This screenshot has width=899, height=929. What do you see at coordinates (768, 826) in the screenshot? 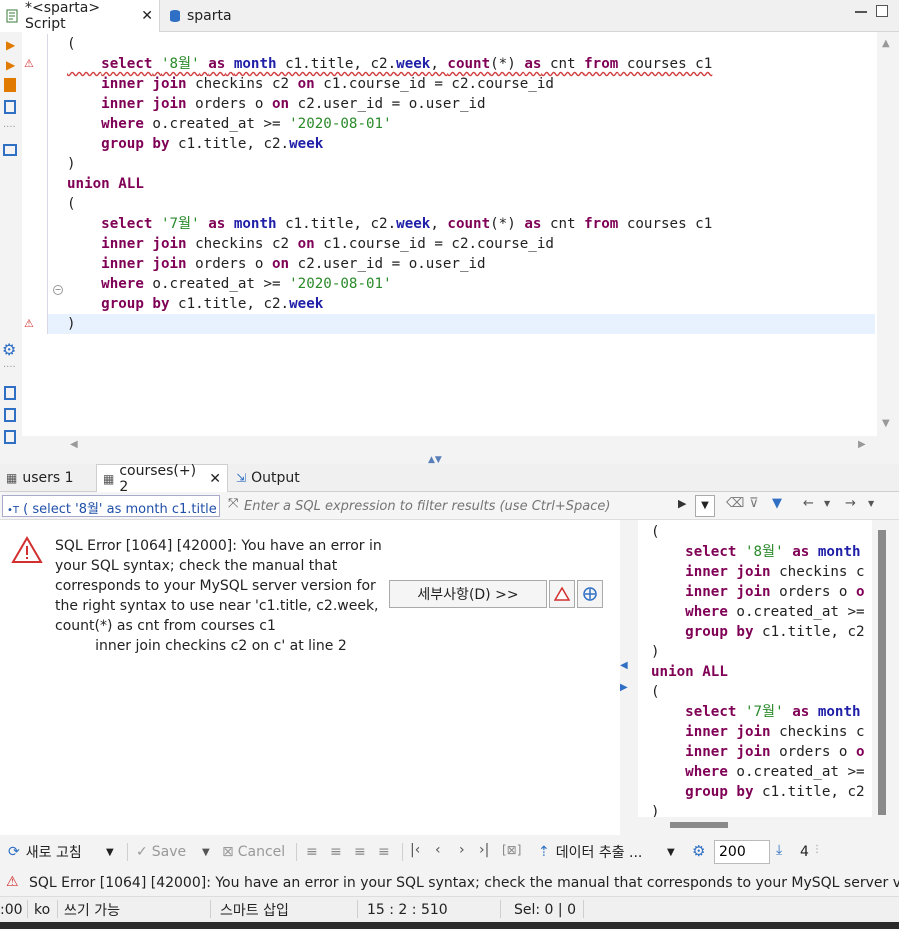
I see `horizontal-scrollbar` at bounding box center [768, 826].